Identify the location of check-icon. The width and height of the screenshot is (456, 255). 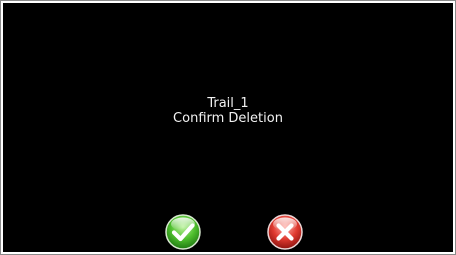
(183, 232).